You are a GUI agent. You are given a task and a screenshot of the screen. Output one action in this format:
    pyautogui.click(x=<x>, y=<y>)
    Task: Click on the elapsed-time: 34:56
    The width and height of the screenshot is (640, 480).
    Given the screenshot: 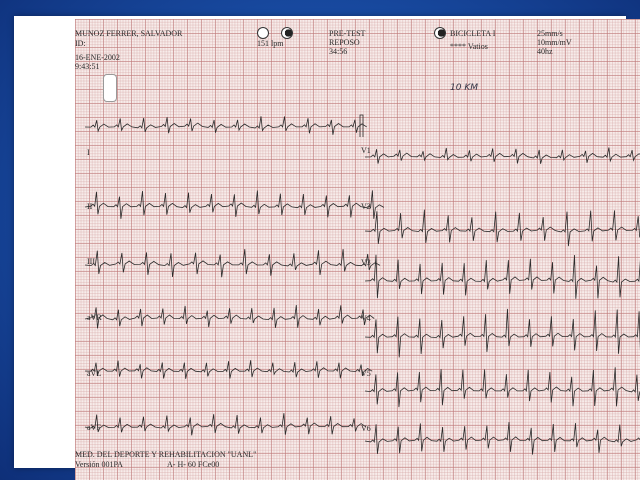 What is the action you would take?
    pyautogui.click(x=338, y=51)
    